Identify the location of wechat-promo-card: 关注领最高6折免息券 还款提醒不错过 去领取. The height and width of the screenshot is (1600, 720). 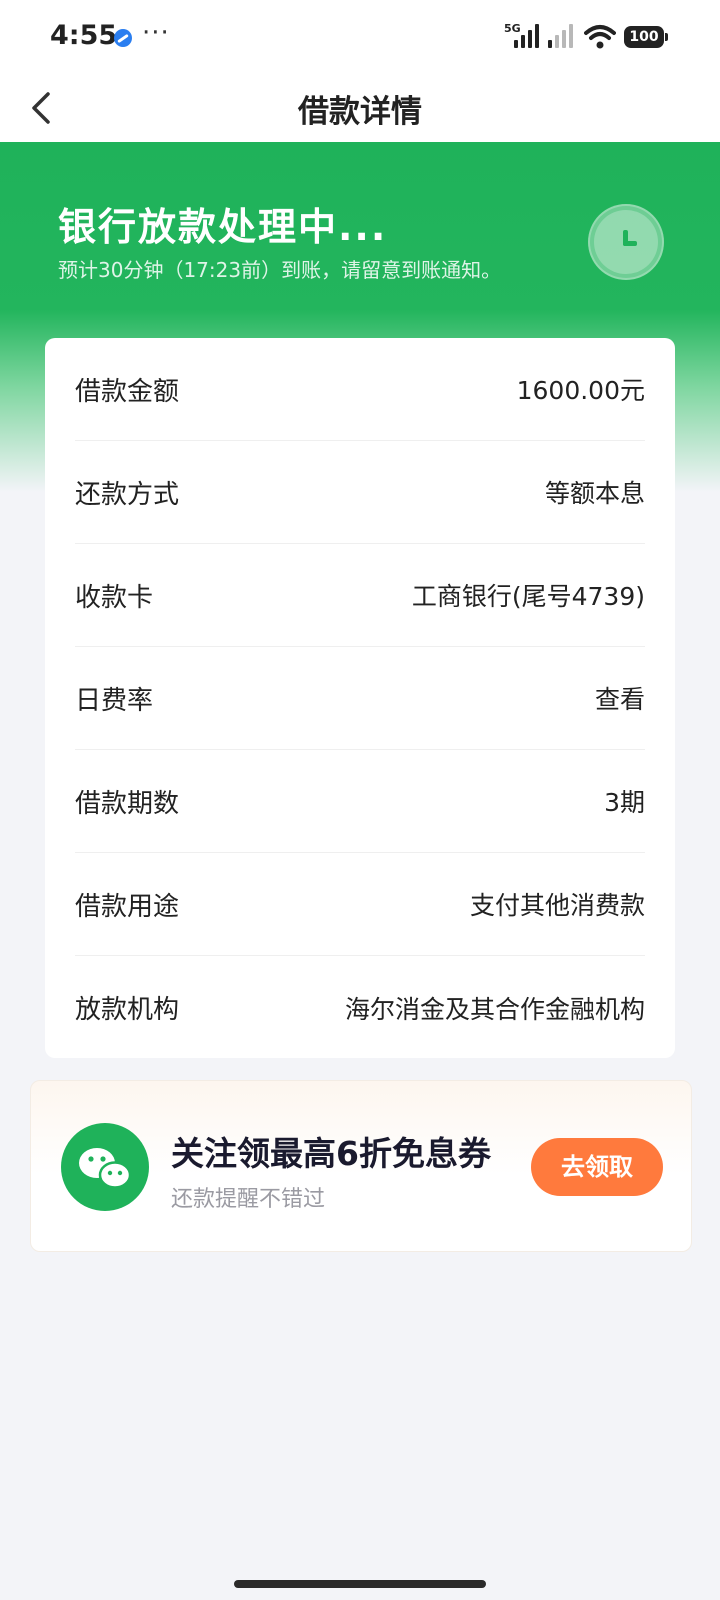
(361, 1166).